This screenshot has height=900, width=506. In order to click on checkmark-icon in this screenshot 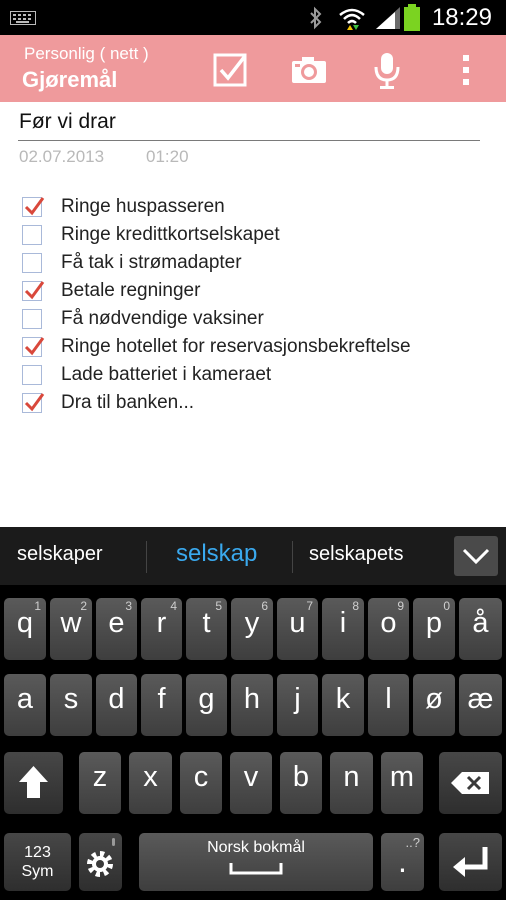, I will do `click(34, 346)`.